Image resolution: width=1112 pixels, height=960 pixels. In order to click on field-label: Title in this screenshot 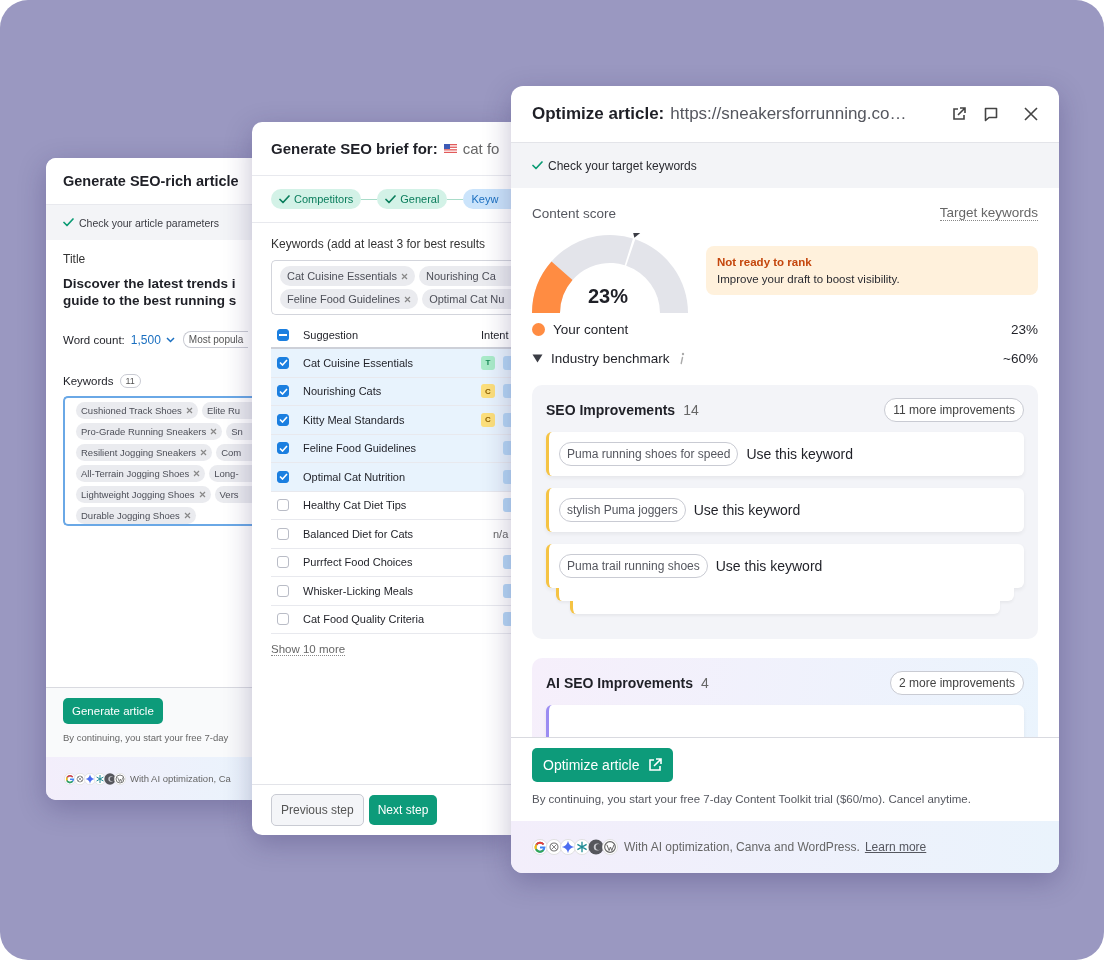, I will do `click(74, 259)`.